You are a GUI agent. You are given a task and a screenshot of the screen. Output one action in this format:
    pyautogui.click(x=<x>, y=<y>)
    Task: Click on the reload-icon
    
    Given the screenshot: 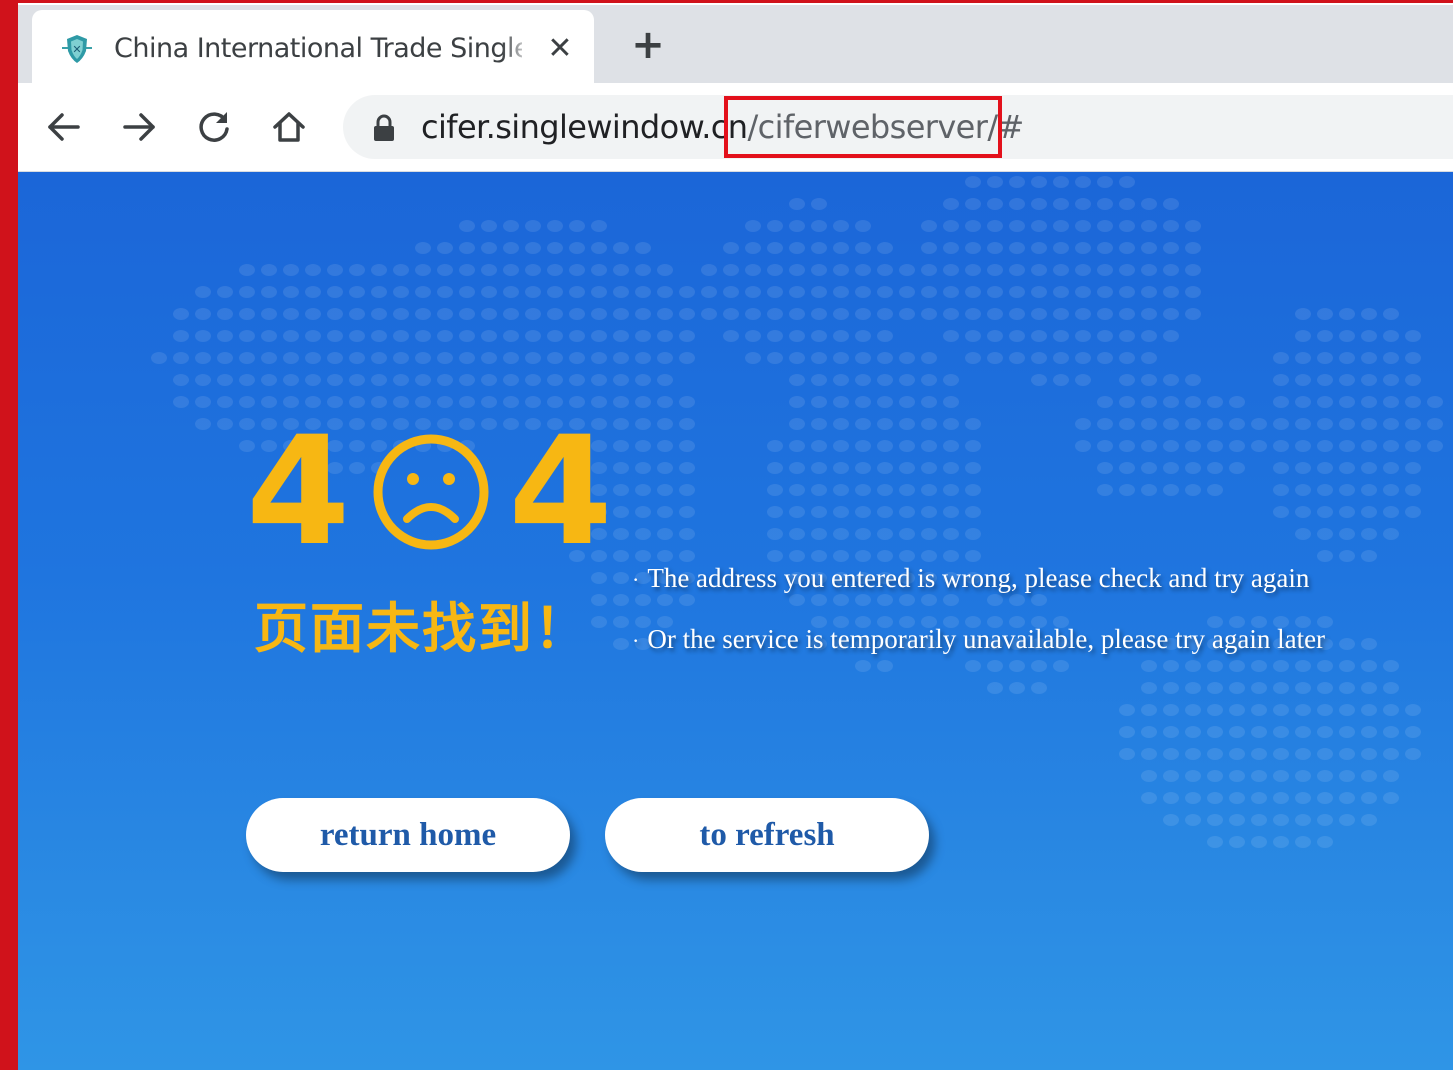 What is the action you would take?
    pyautogui.click(x=214, y=127)
    